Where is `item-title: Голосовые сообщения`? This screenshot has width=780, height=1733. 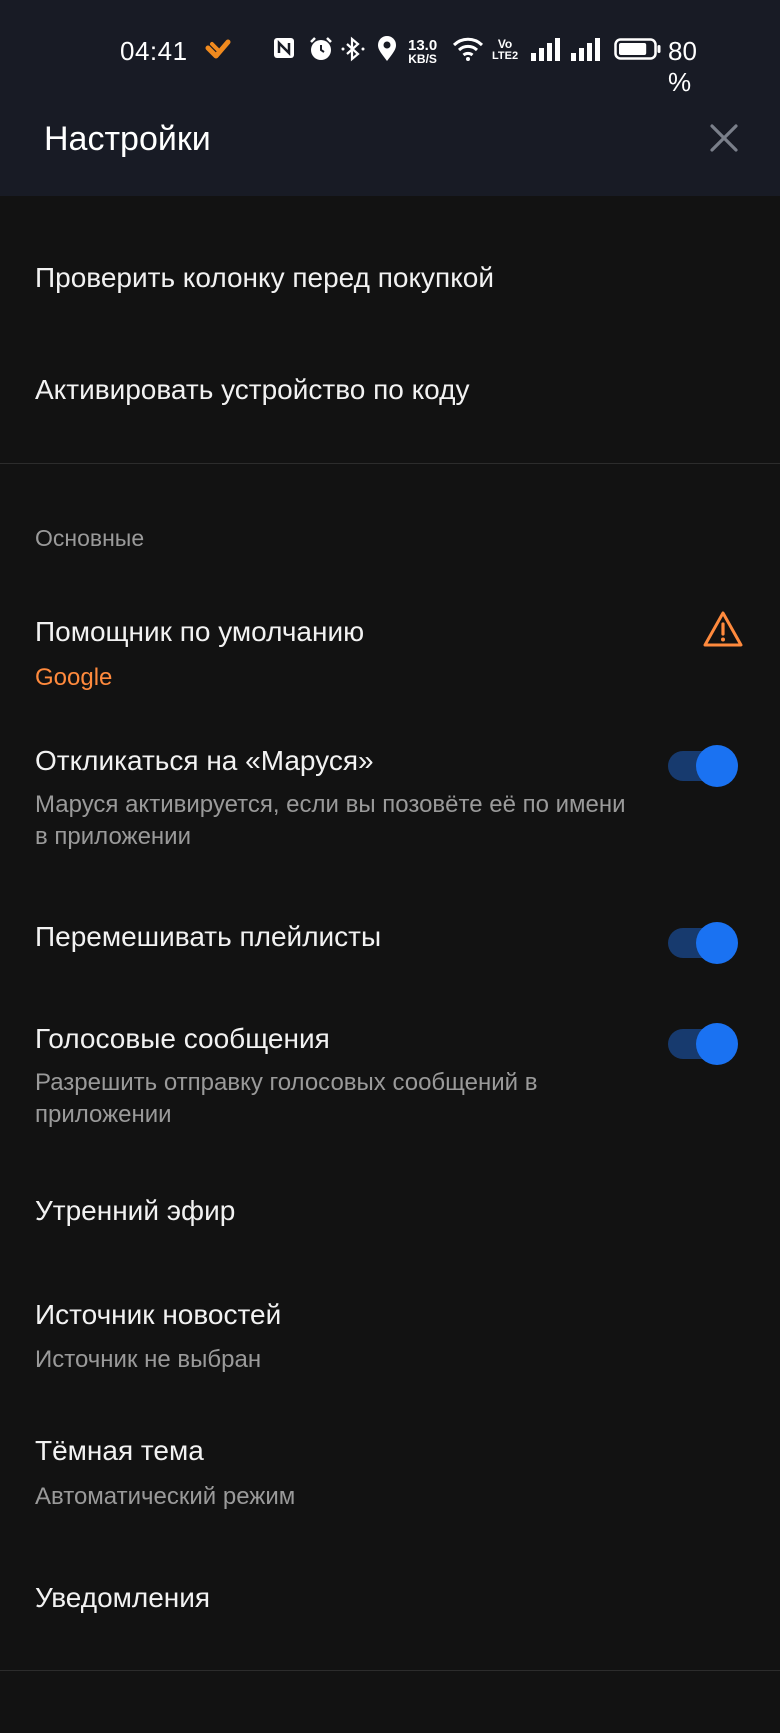
item-title: Голосовые сообщения is located at coordinates (182, 1038).